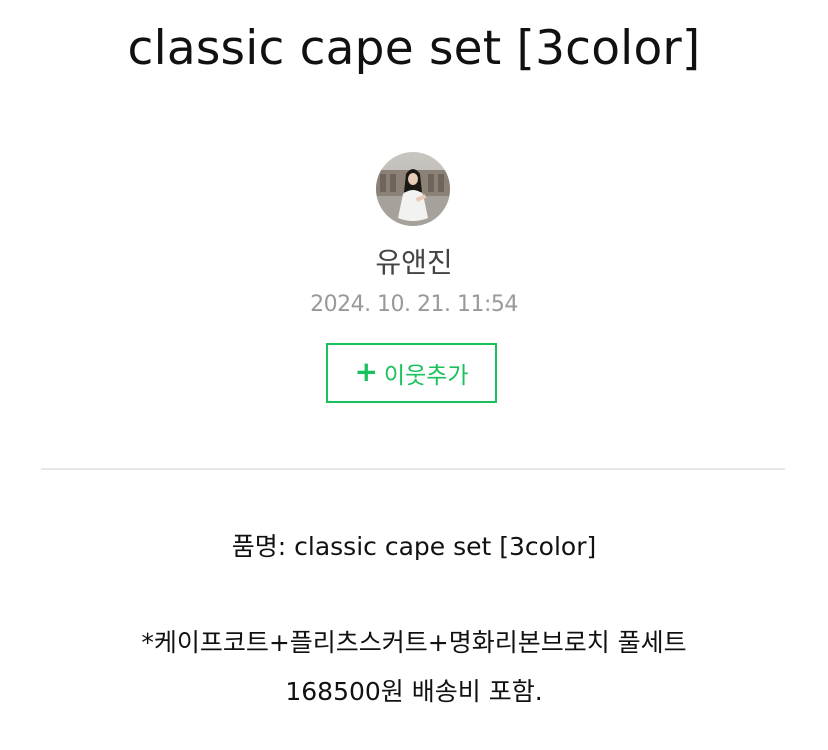 Image resolution: width=828 pixels, height=750 pixels. I want to click on price-line: 168500원 배송비 포함., so click(414, 691).